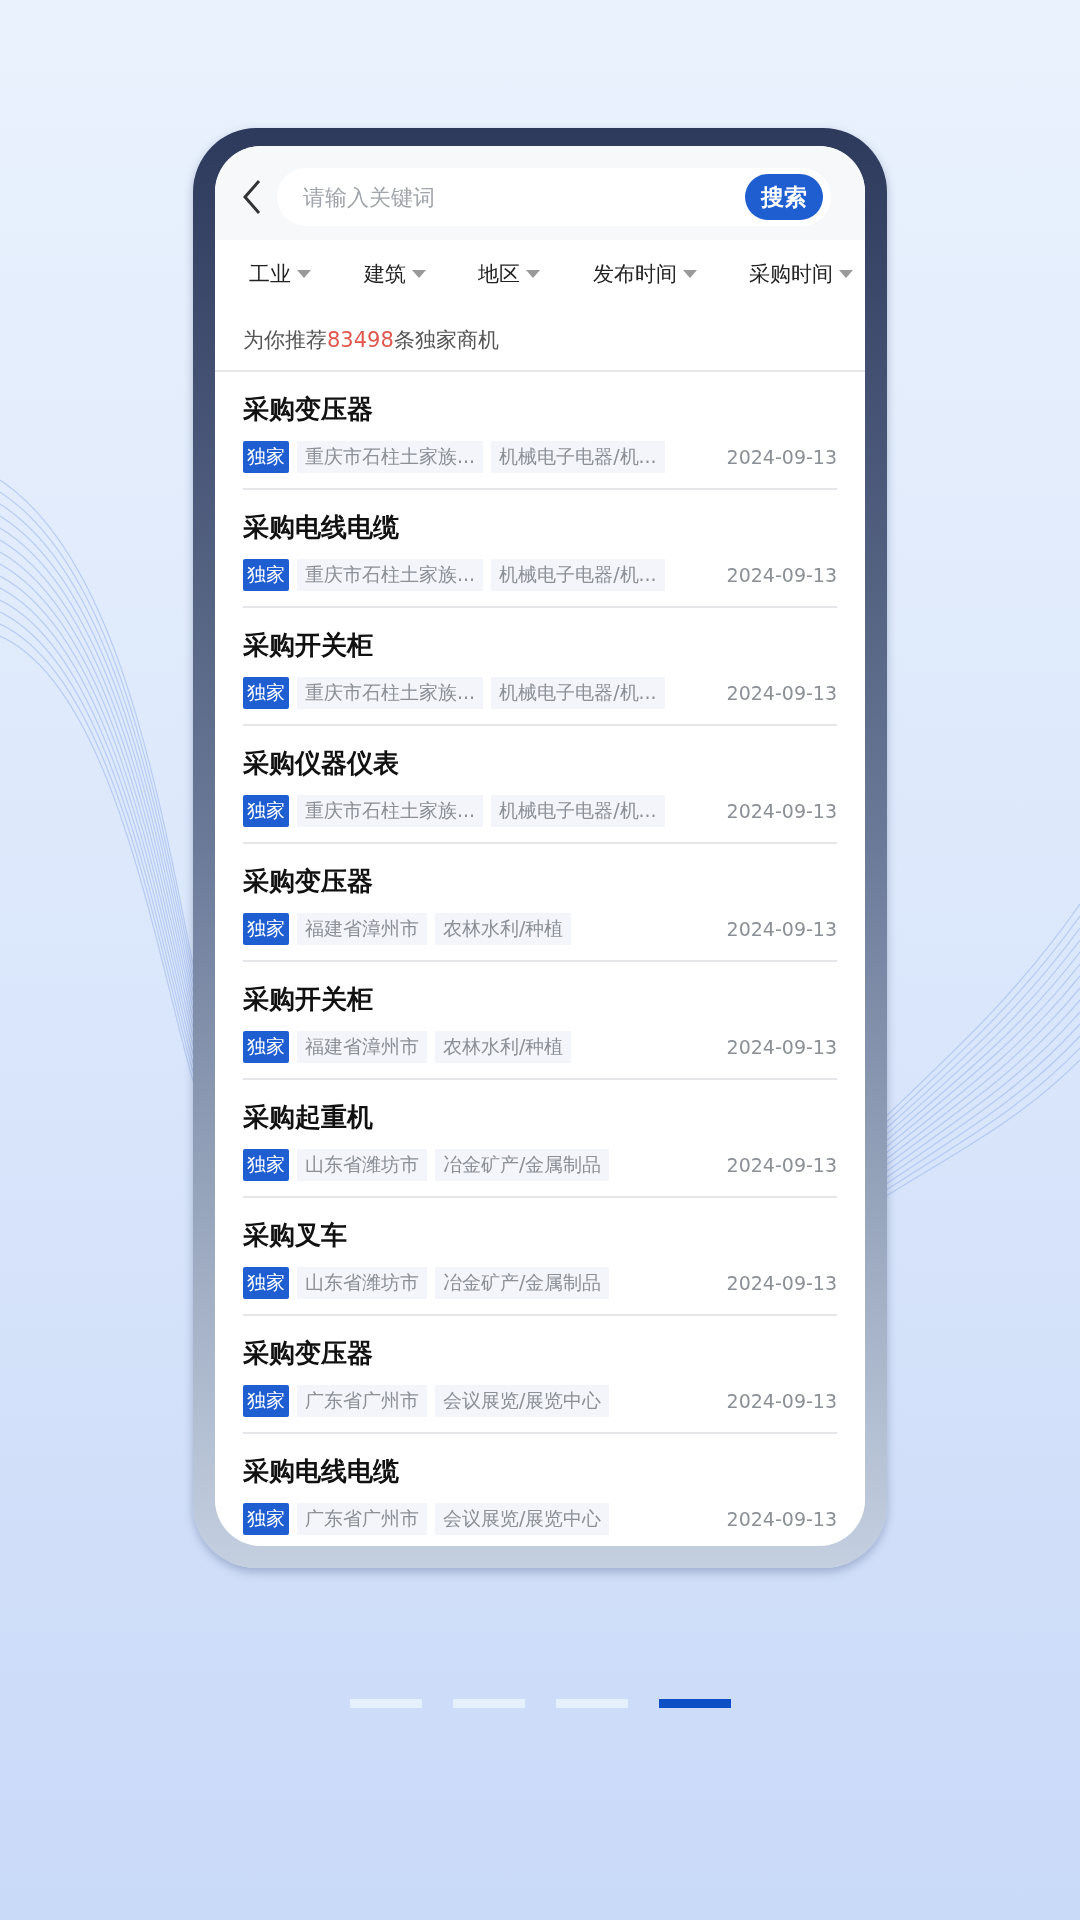 This screenshot has width=1080, height=1920. What do you see at coordinates (540, 1117) in the screenshot?
I see `item-title: 采购起重机` at bounding box center [540, 1117].